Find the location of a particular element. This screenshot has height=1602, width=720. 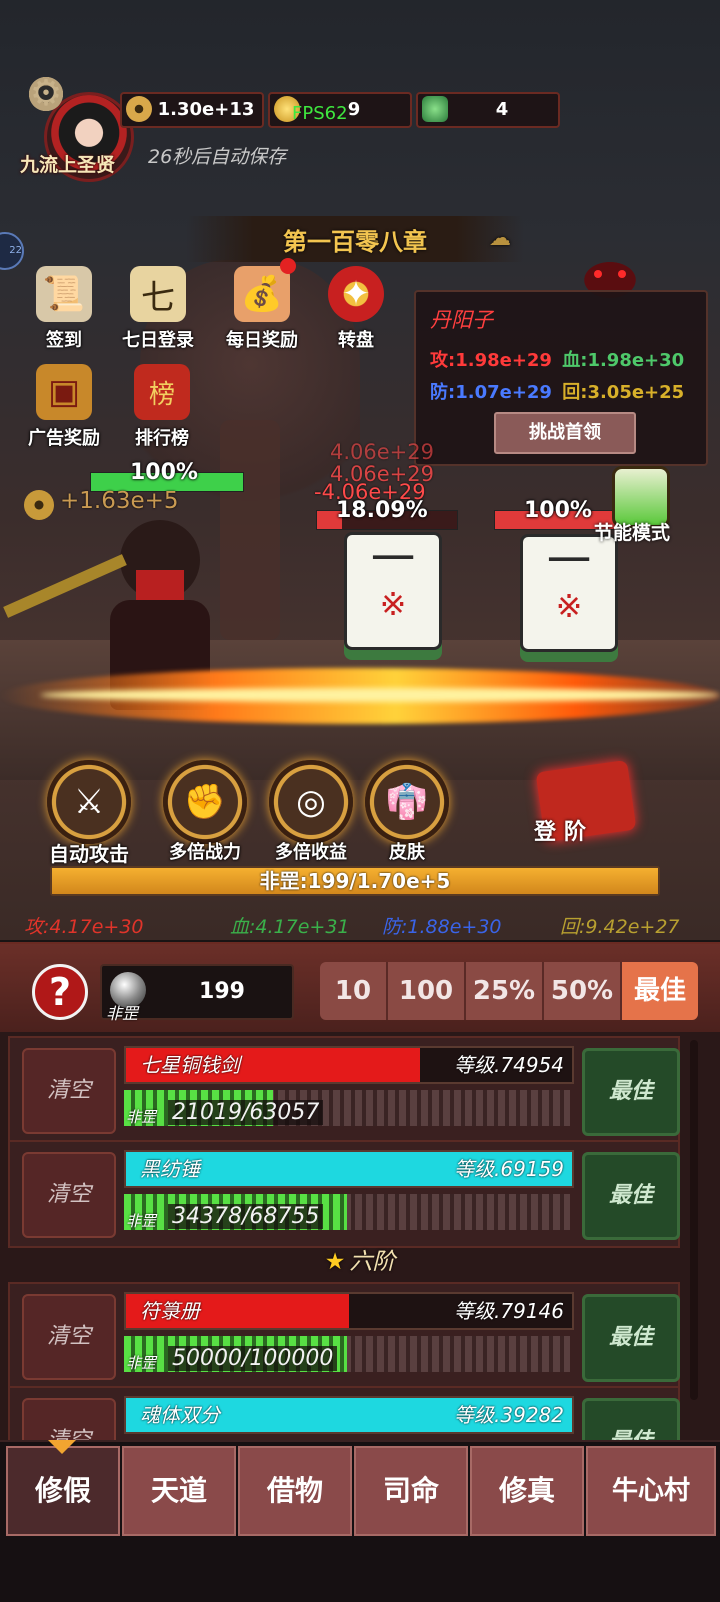

item-name-bar: 七星铜钱剑 等级.74954 is located at coordinates (349, 1065).